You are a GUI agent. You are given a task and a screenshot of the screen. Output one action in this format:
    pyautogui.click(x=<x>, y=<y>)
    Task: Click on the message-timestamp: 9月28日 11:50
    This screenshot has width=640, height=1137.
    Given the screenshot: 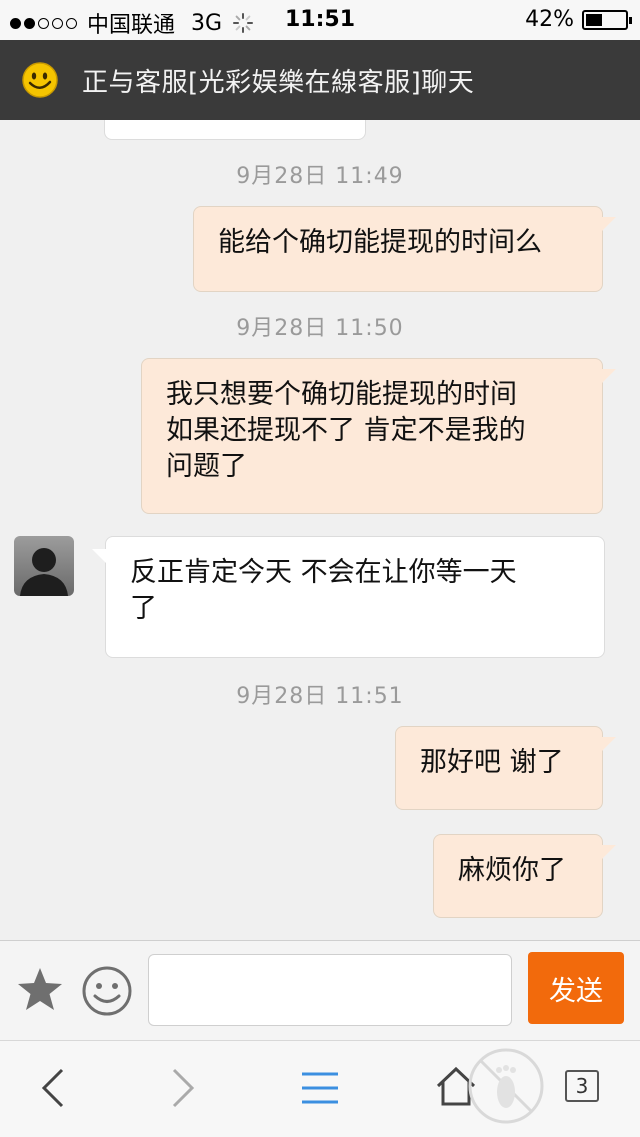 What is the action you would take?
    pyautogui.click(x=320, y=328)
    